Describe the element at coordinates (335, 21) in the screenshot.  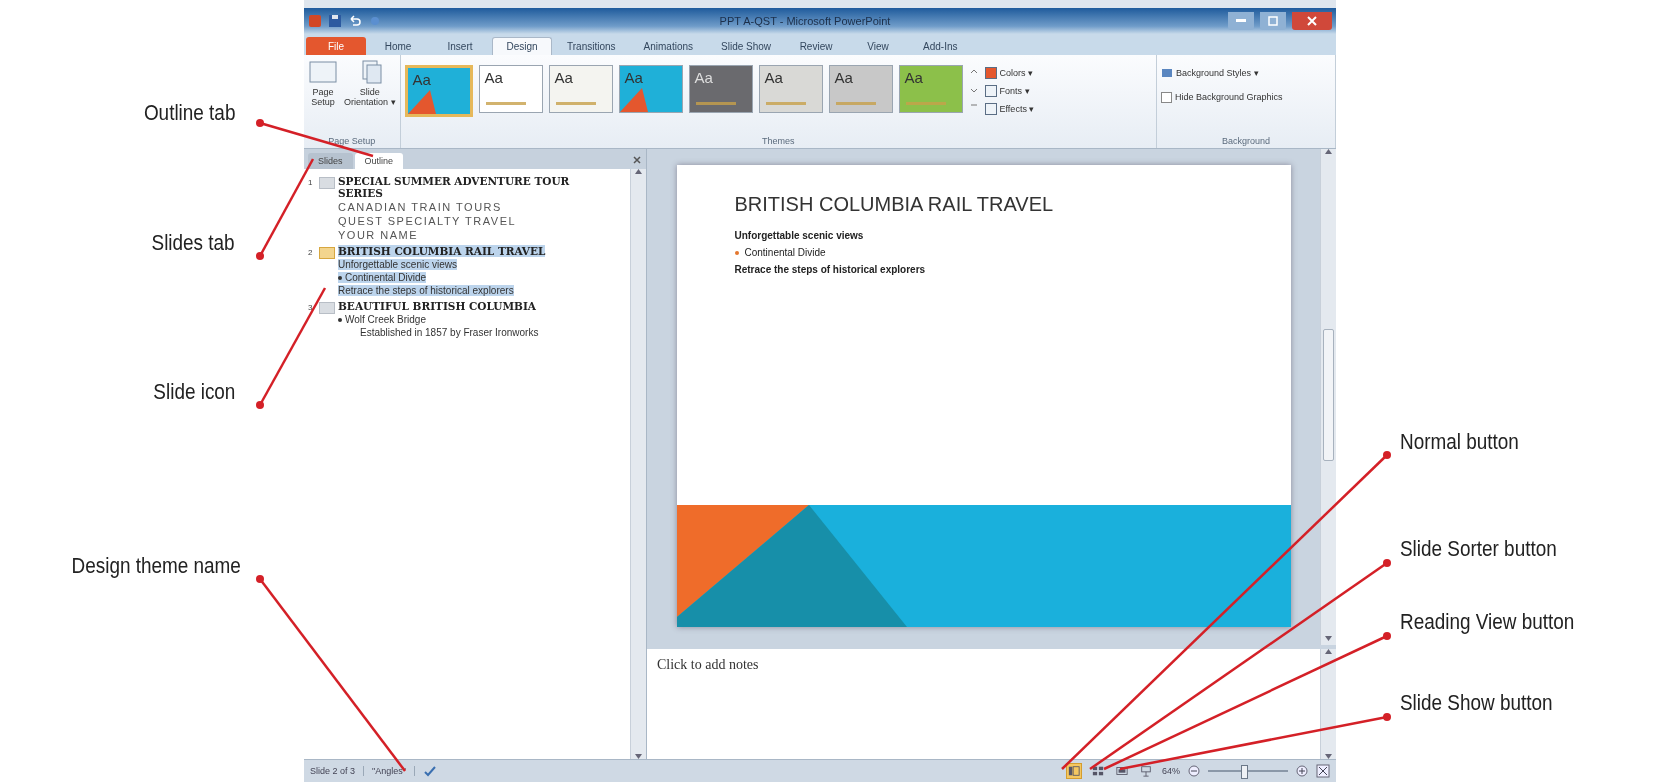
I see `save-icon` at that location.